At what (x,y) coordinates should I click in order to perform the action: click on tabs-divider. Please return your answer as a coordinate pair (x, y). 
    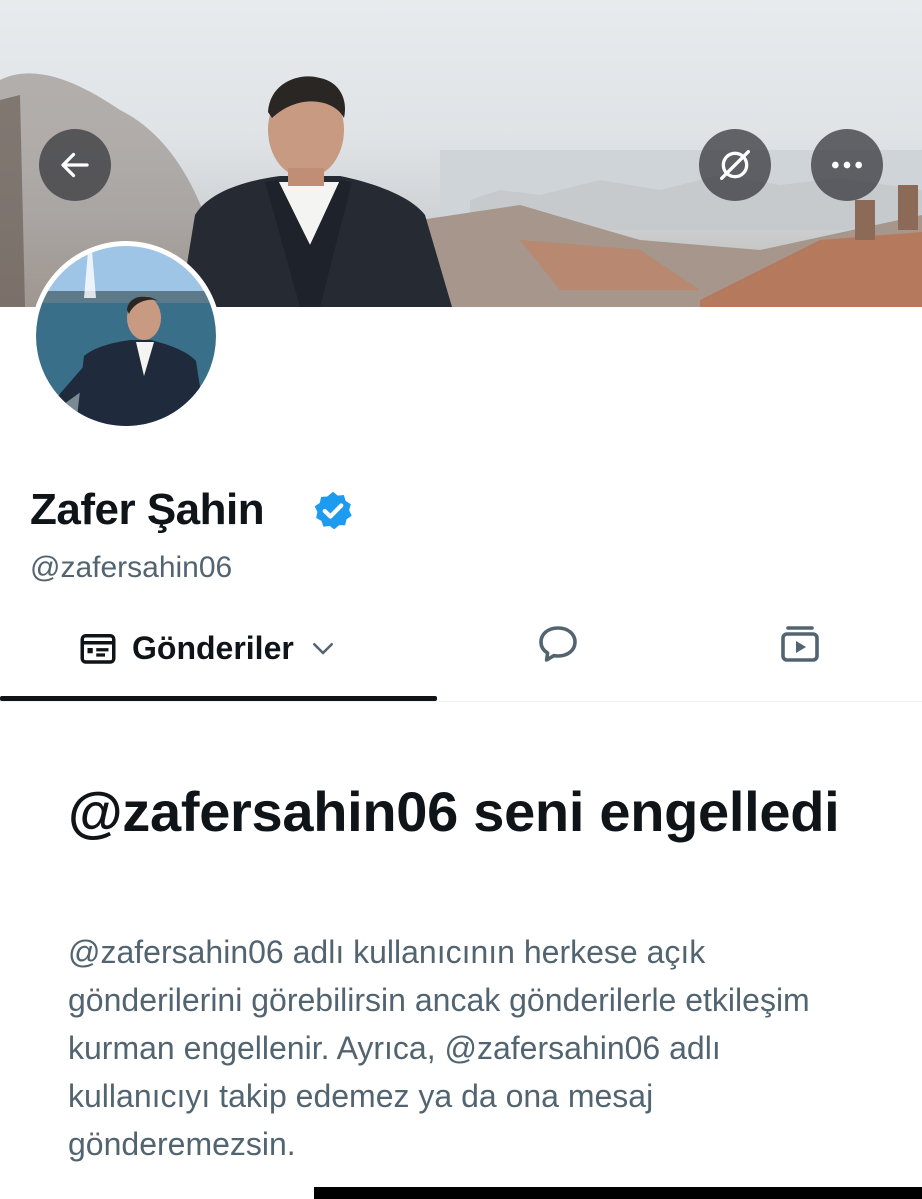
    Looking at the image, I should click on (461, 701).